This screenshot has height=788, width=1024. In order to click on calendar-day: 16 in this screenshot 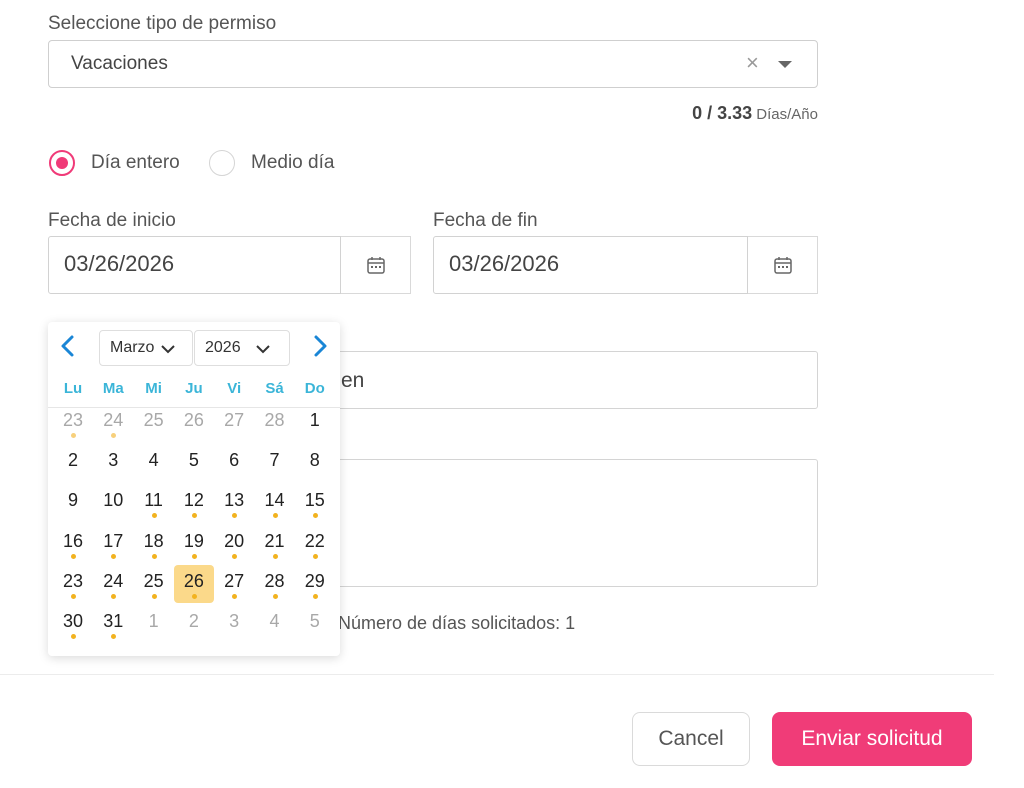, I will do `click(73, 544)`.